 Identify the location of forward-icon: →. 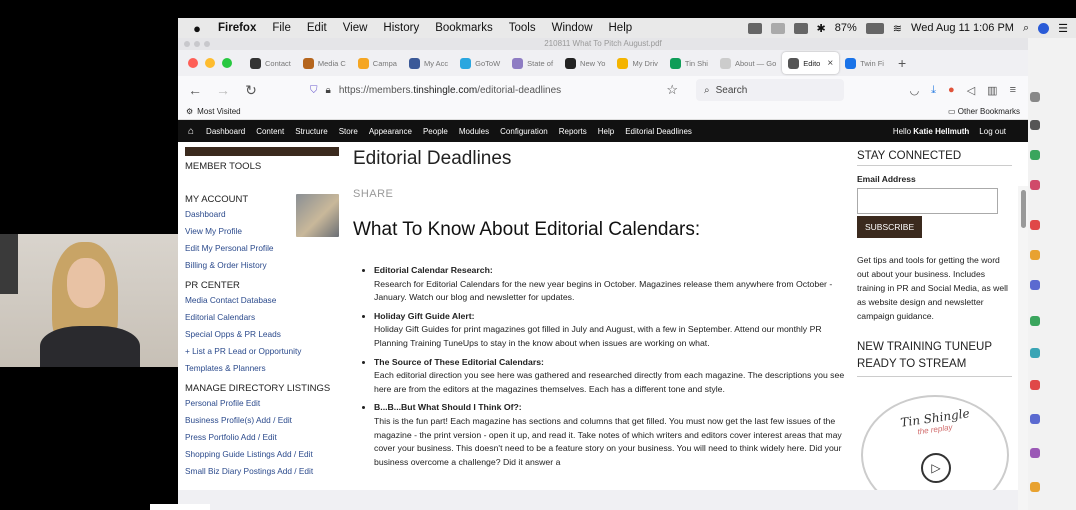
(223, 90).